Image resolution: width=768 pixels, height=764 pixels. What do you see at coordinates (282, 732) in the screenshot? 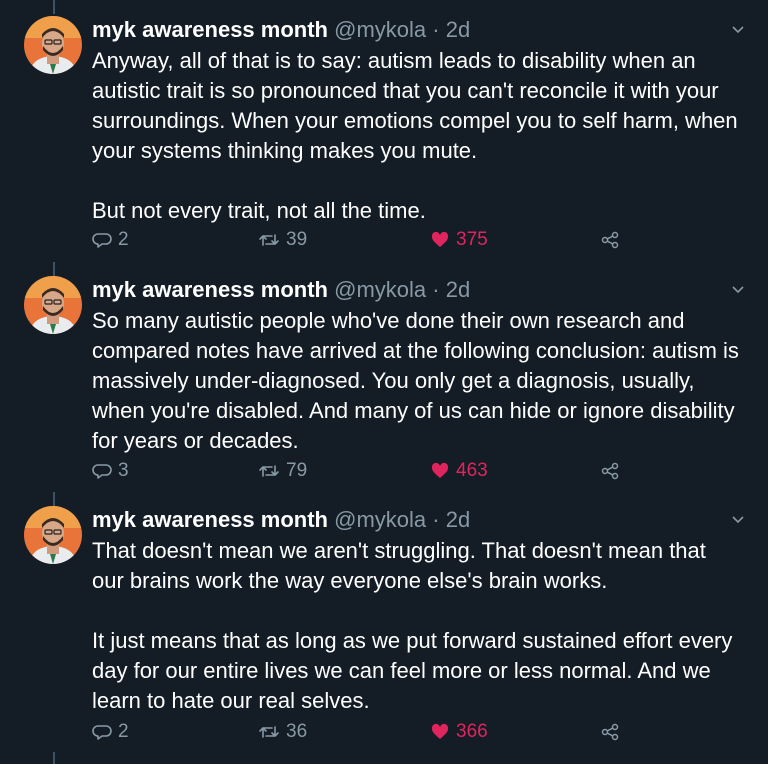
I see `retweet-button: 36` at bounding box center [282, 732].